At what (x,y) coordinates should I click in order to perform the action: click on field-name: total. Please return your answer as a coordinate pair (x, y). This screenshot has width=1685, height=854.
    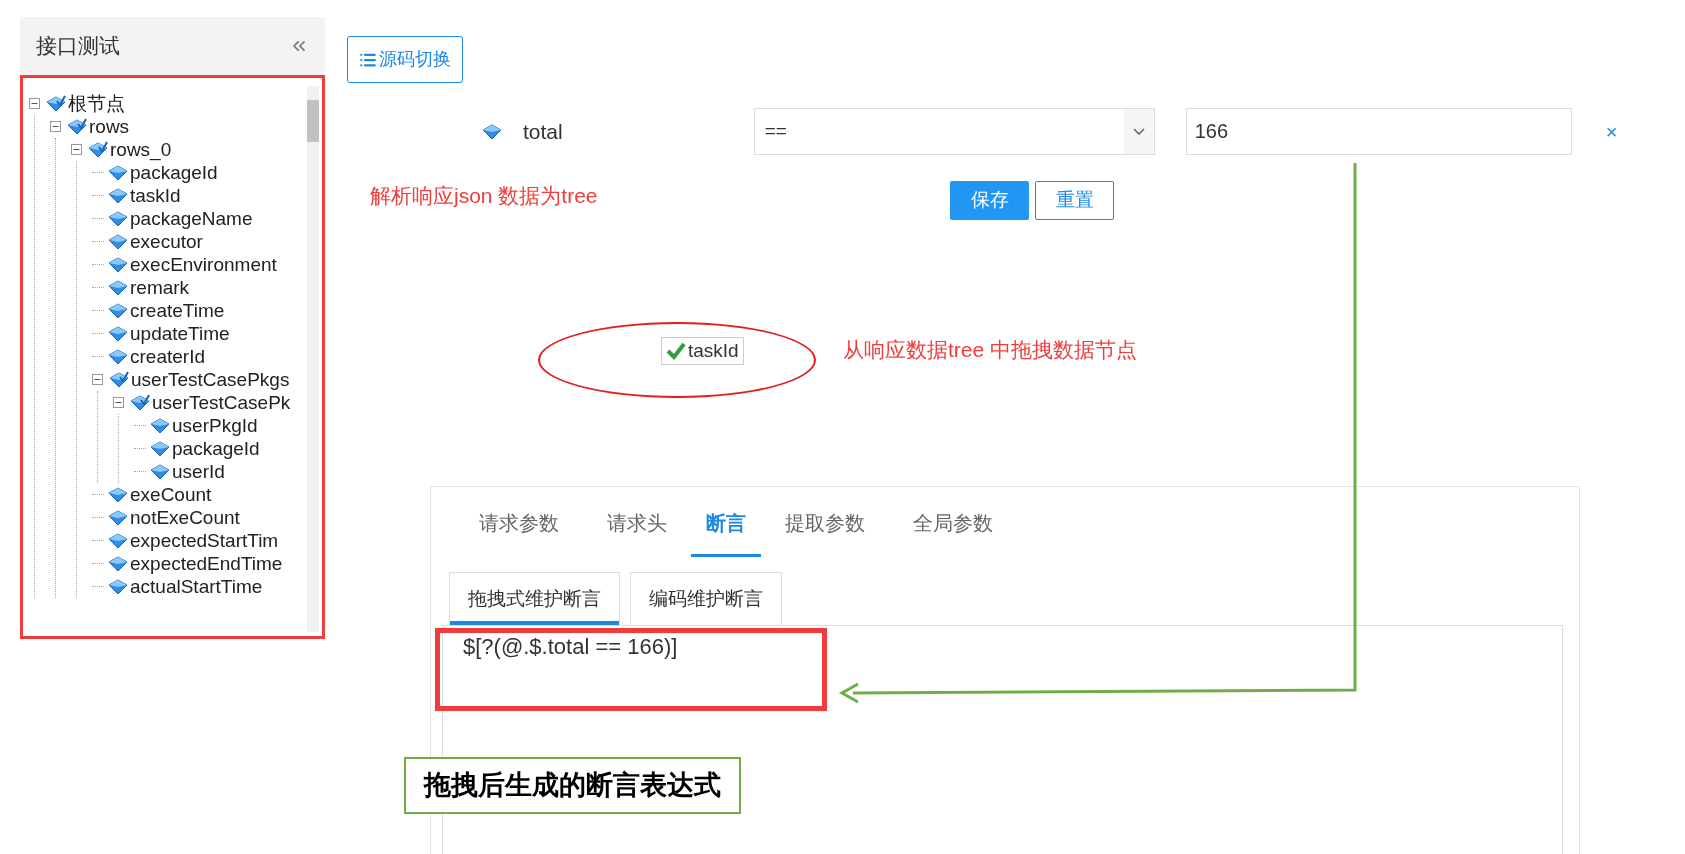
    Looking at the image, I should click on (543, 131).